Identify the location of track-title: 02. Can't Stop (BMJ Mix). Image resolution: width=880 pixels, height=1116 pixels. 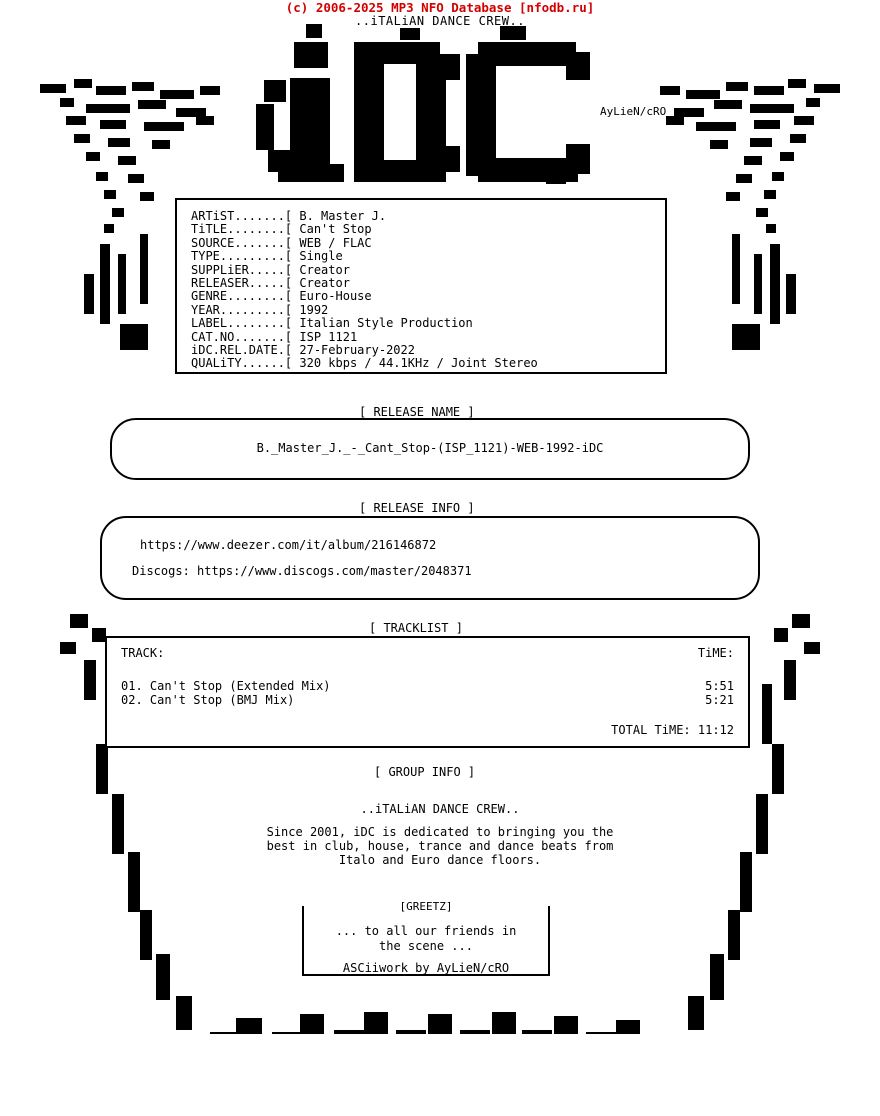
(208, 699).